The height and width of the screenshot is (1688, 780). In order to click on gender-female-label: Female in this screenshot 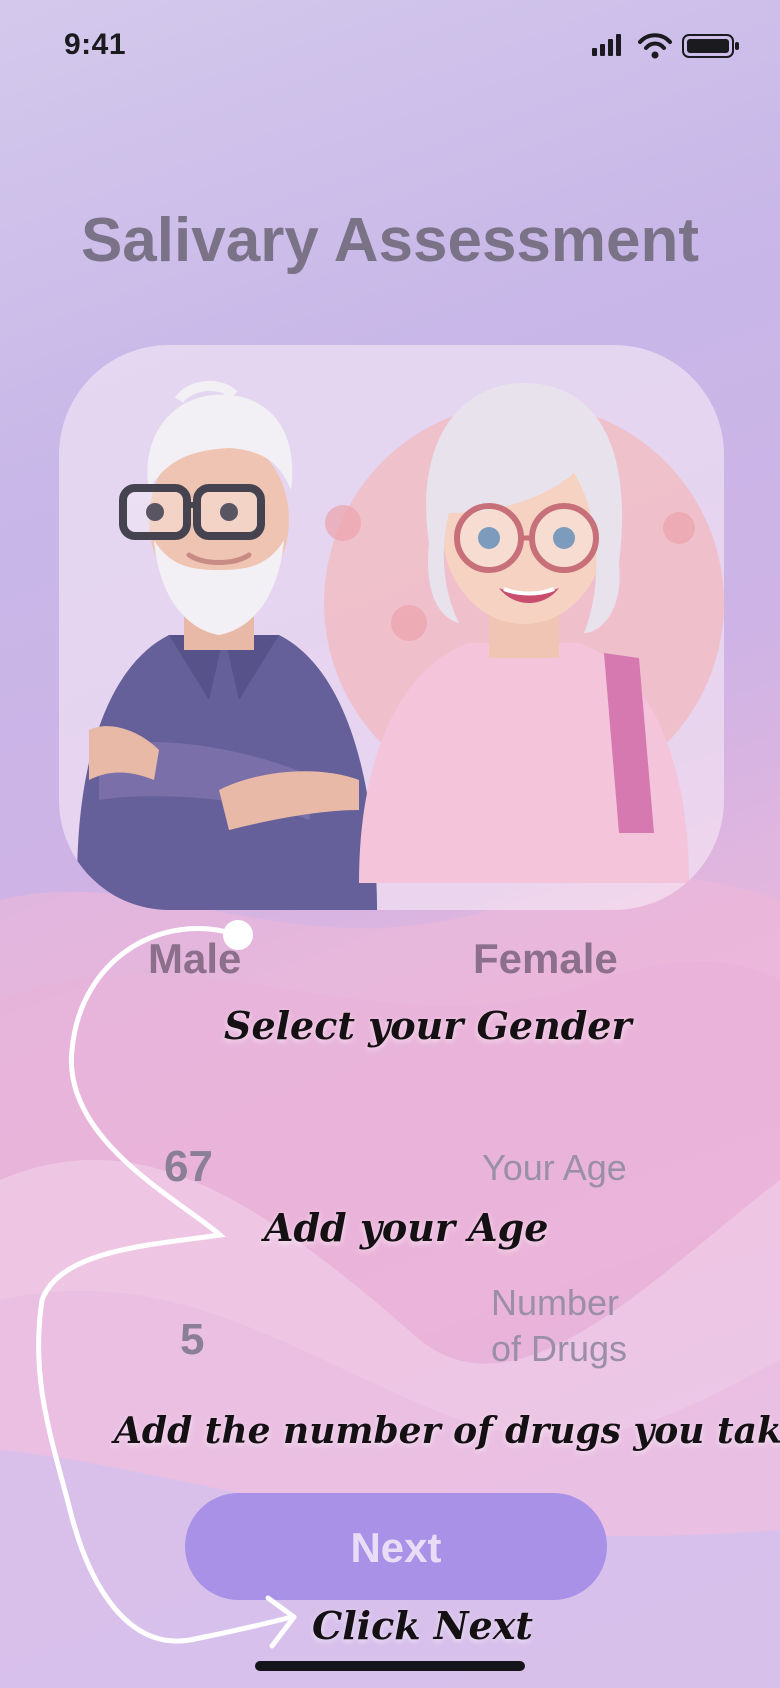, I will do `click(545, 959)`.